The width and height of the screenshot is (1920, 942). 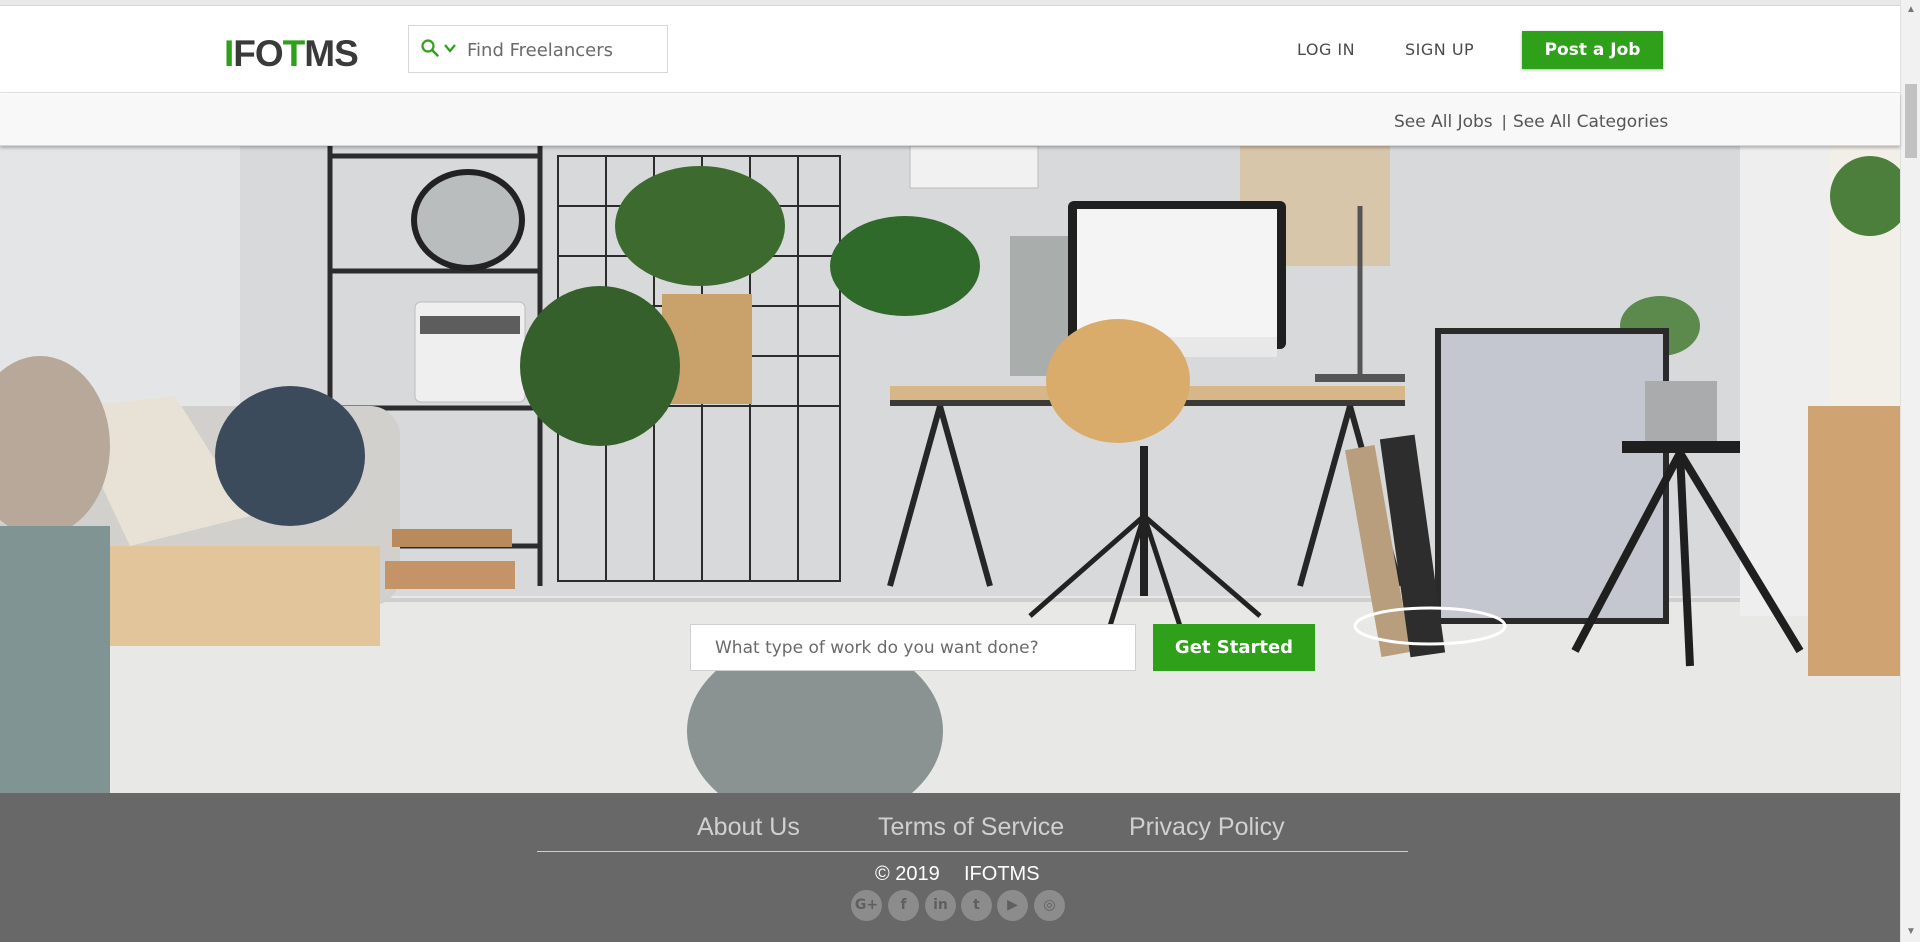 I want to click on logo-letter-i: I, so click(x=229, y=53).